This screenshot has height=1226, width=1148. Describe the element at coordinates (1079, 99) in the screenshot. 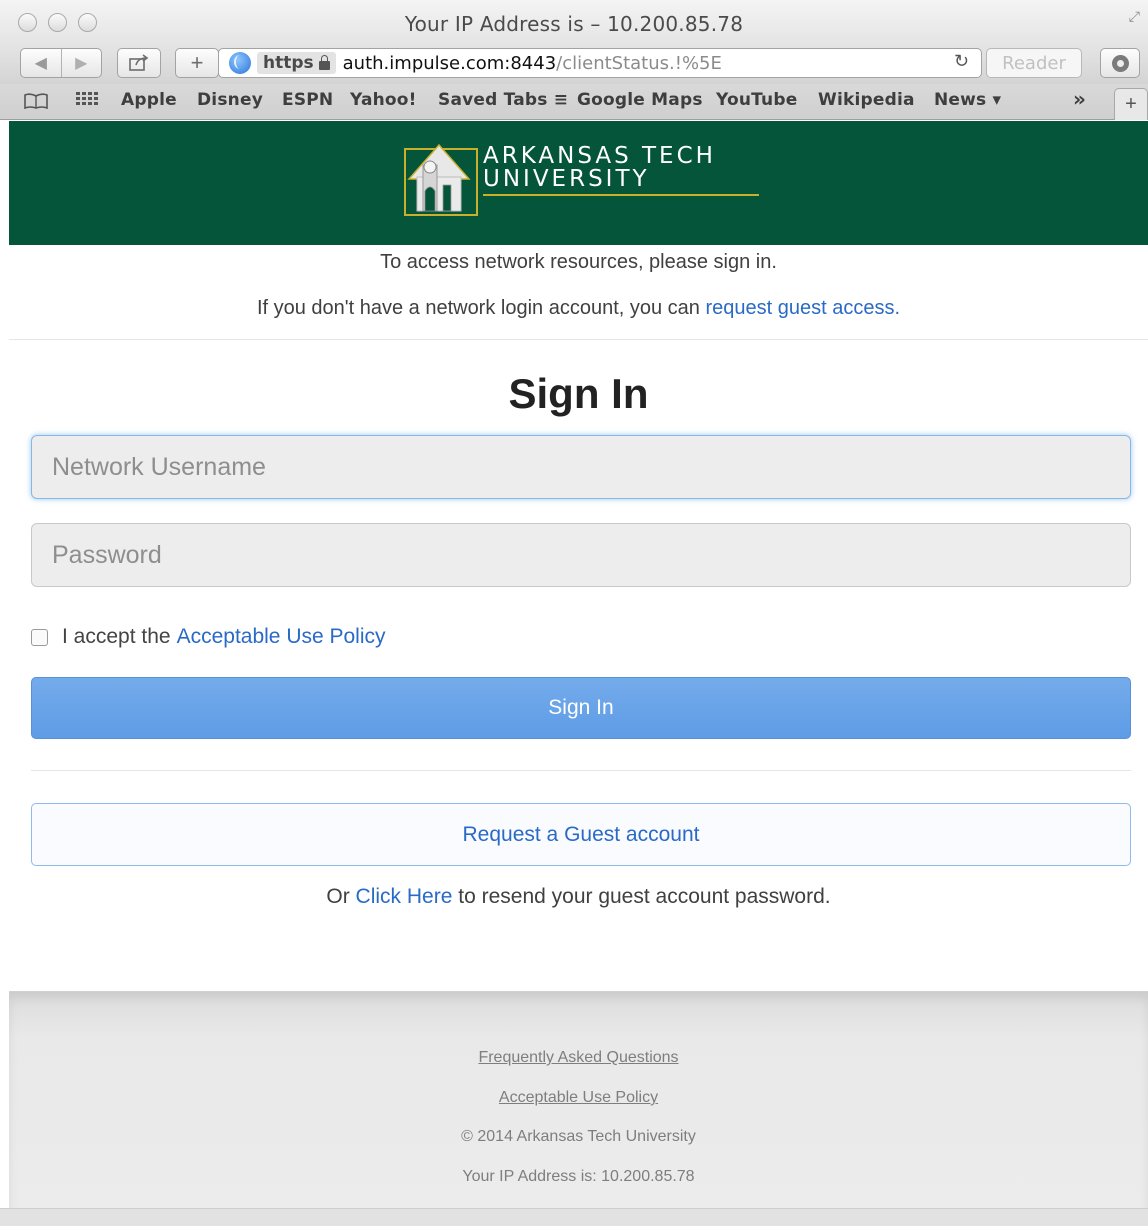

I see `bookmarks-overflow-icon: »` at that location.